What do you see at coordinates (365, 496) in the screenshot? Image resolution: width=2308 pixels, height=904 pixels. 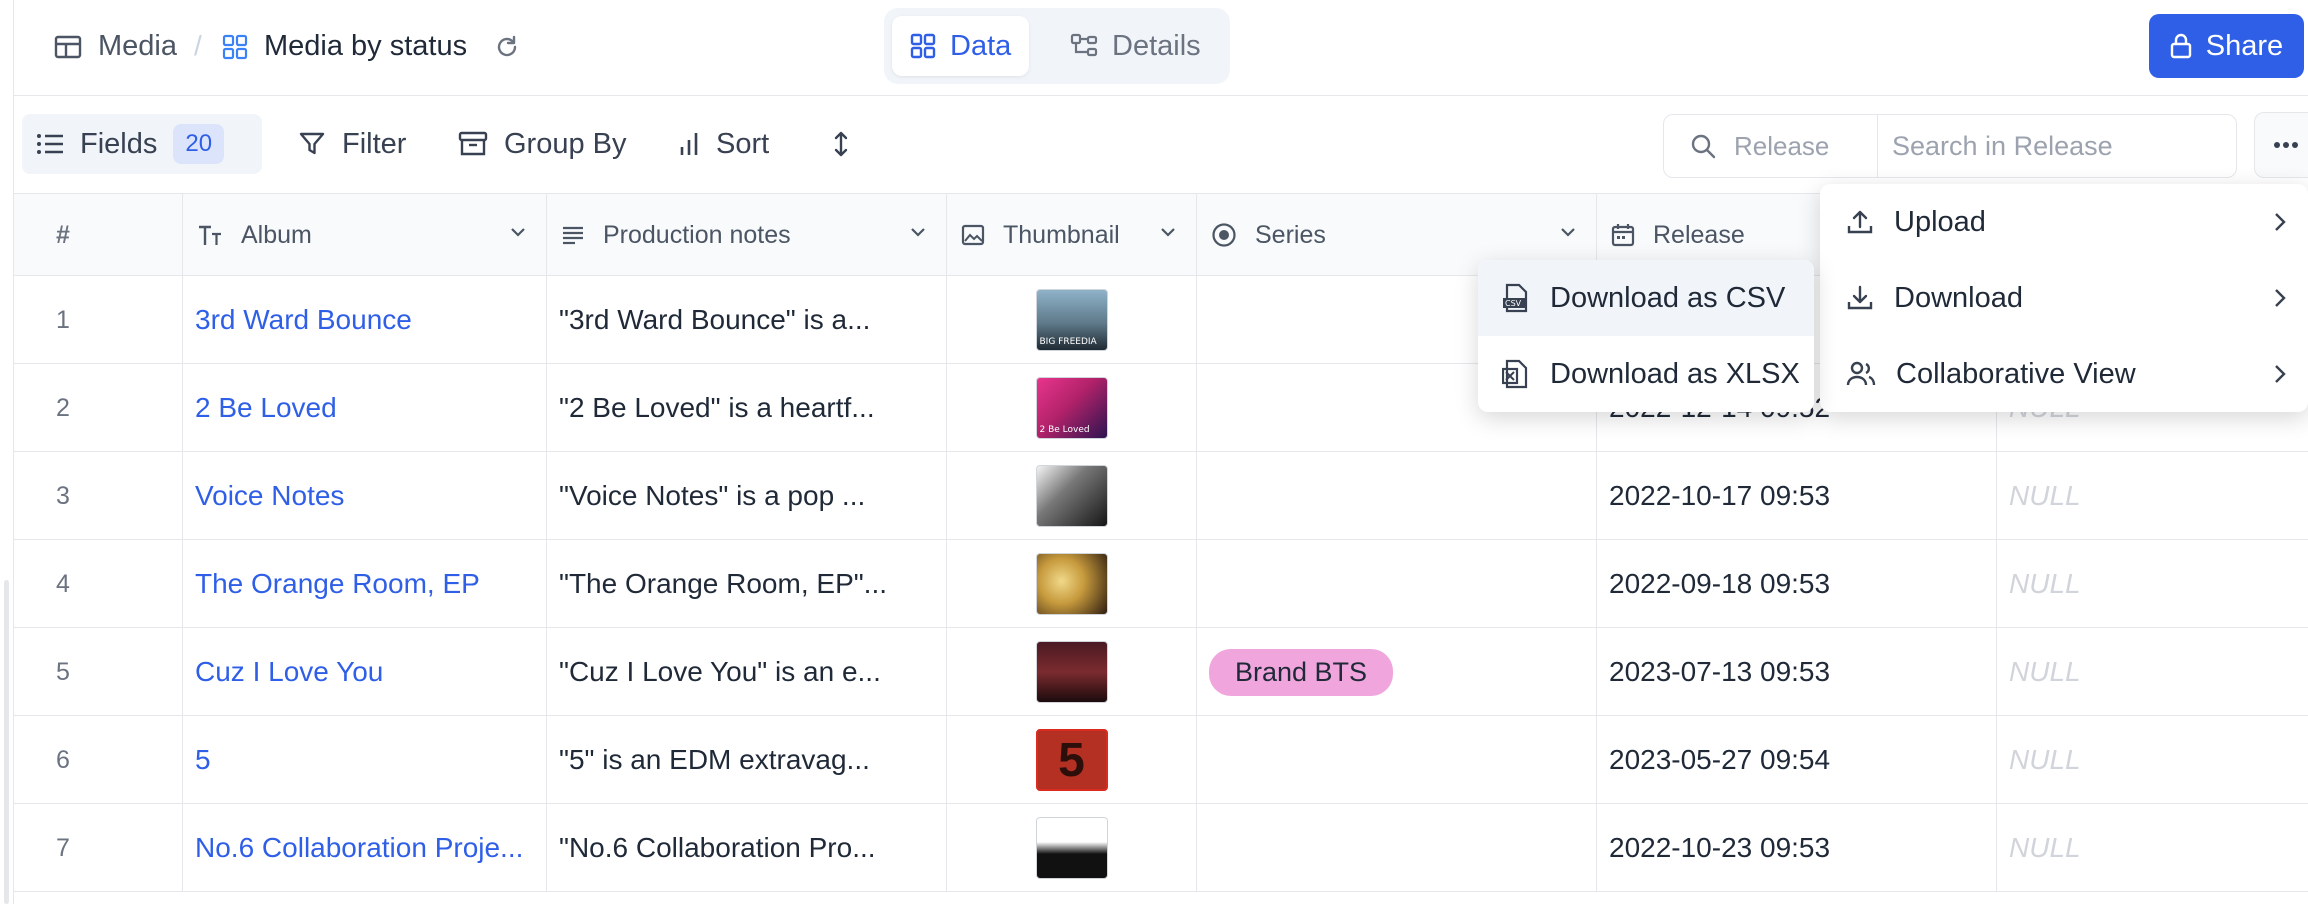 I see `album-cell: Voice Notes` at bounding box center [365, 496].